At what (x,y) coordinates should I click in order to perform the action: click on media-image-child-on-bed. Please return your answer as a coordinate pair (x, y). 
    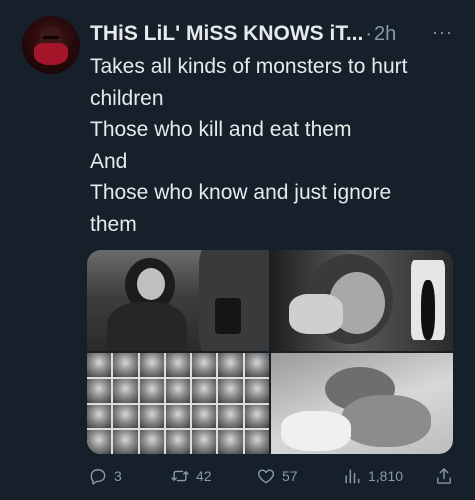
    Looking at the image, I should click on (362, 403).